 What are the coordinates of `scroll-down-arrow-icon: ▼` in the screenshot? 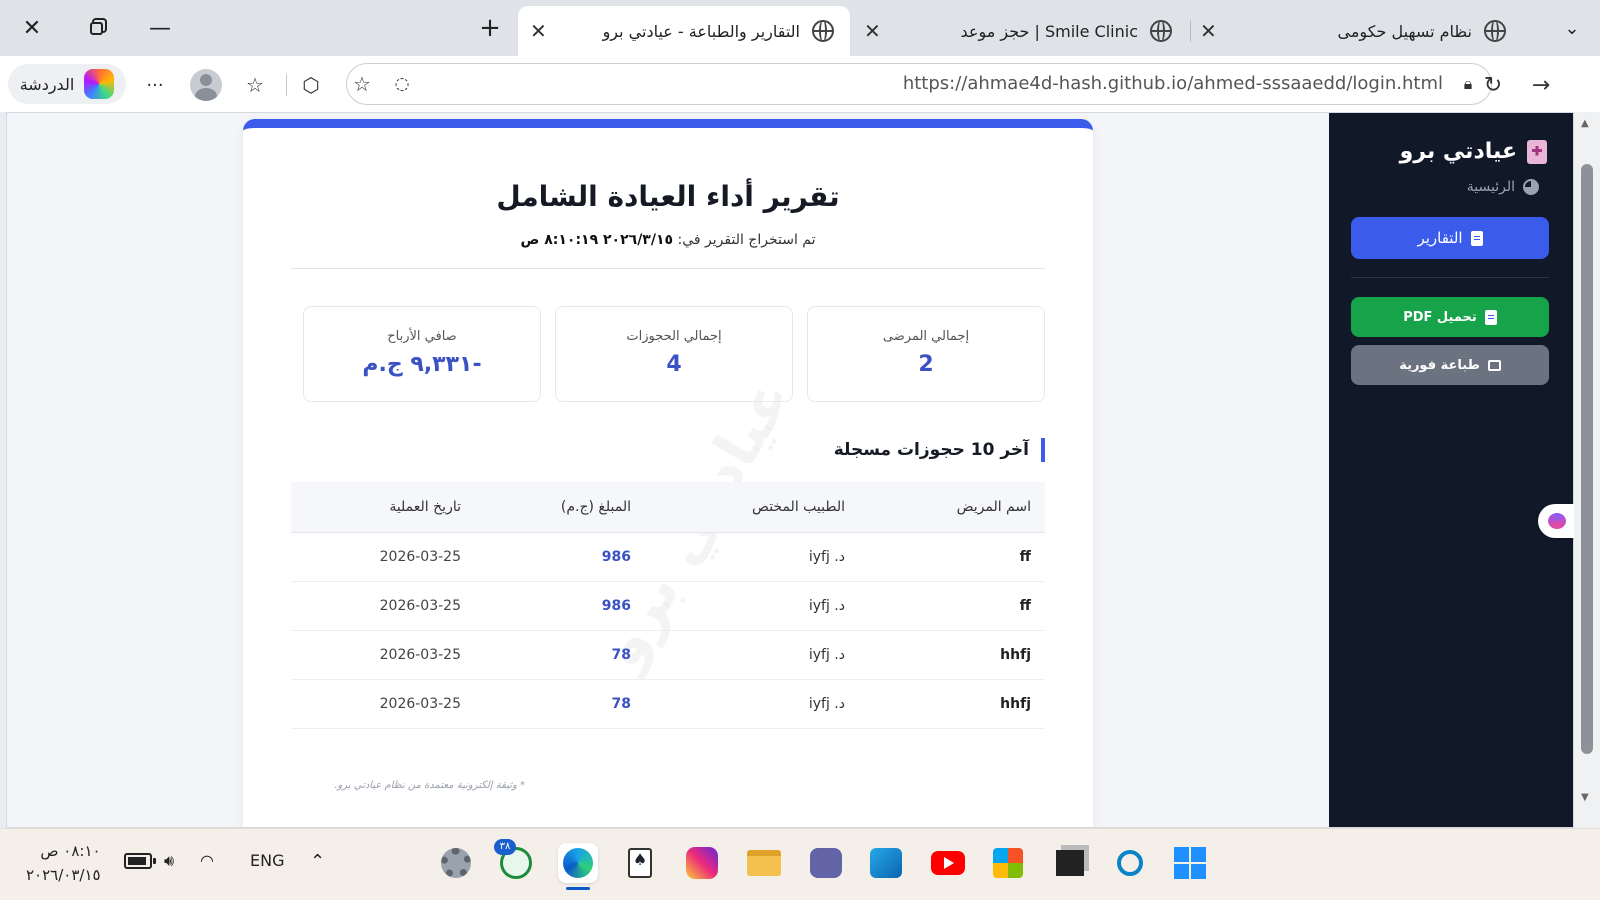 It's located at (1585, 797).